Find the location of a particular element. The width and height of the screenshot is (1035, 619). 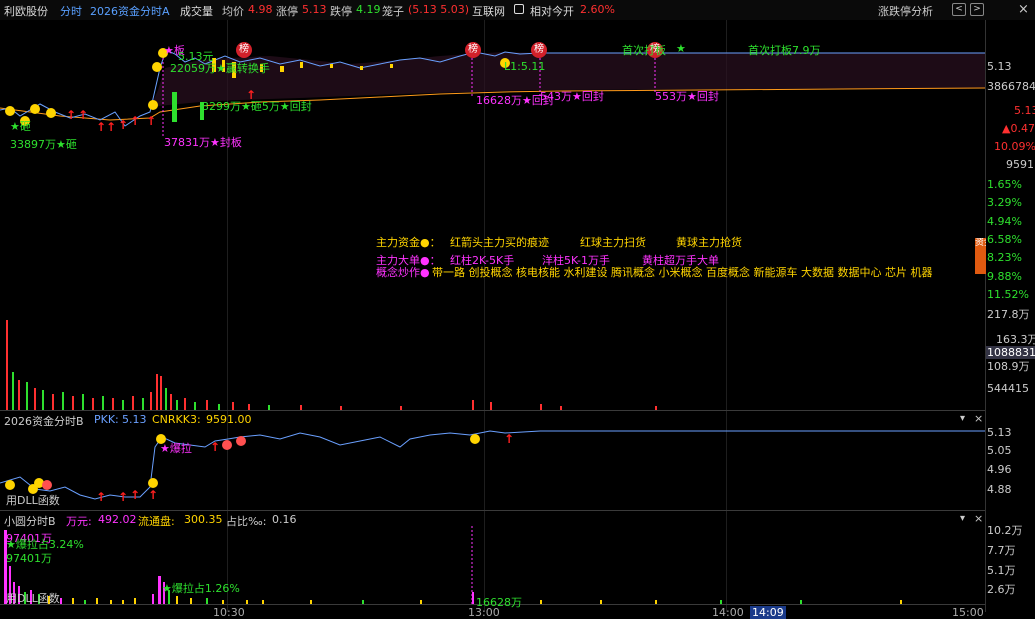

avg-label: 均价 is located at coordinates (233, 11).